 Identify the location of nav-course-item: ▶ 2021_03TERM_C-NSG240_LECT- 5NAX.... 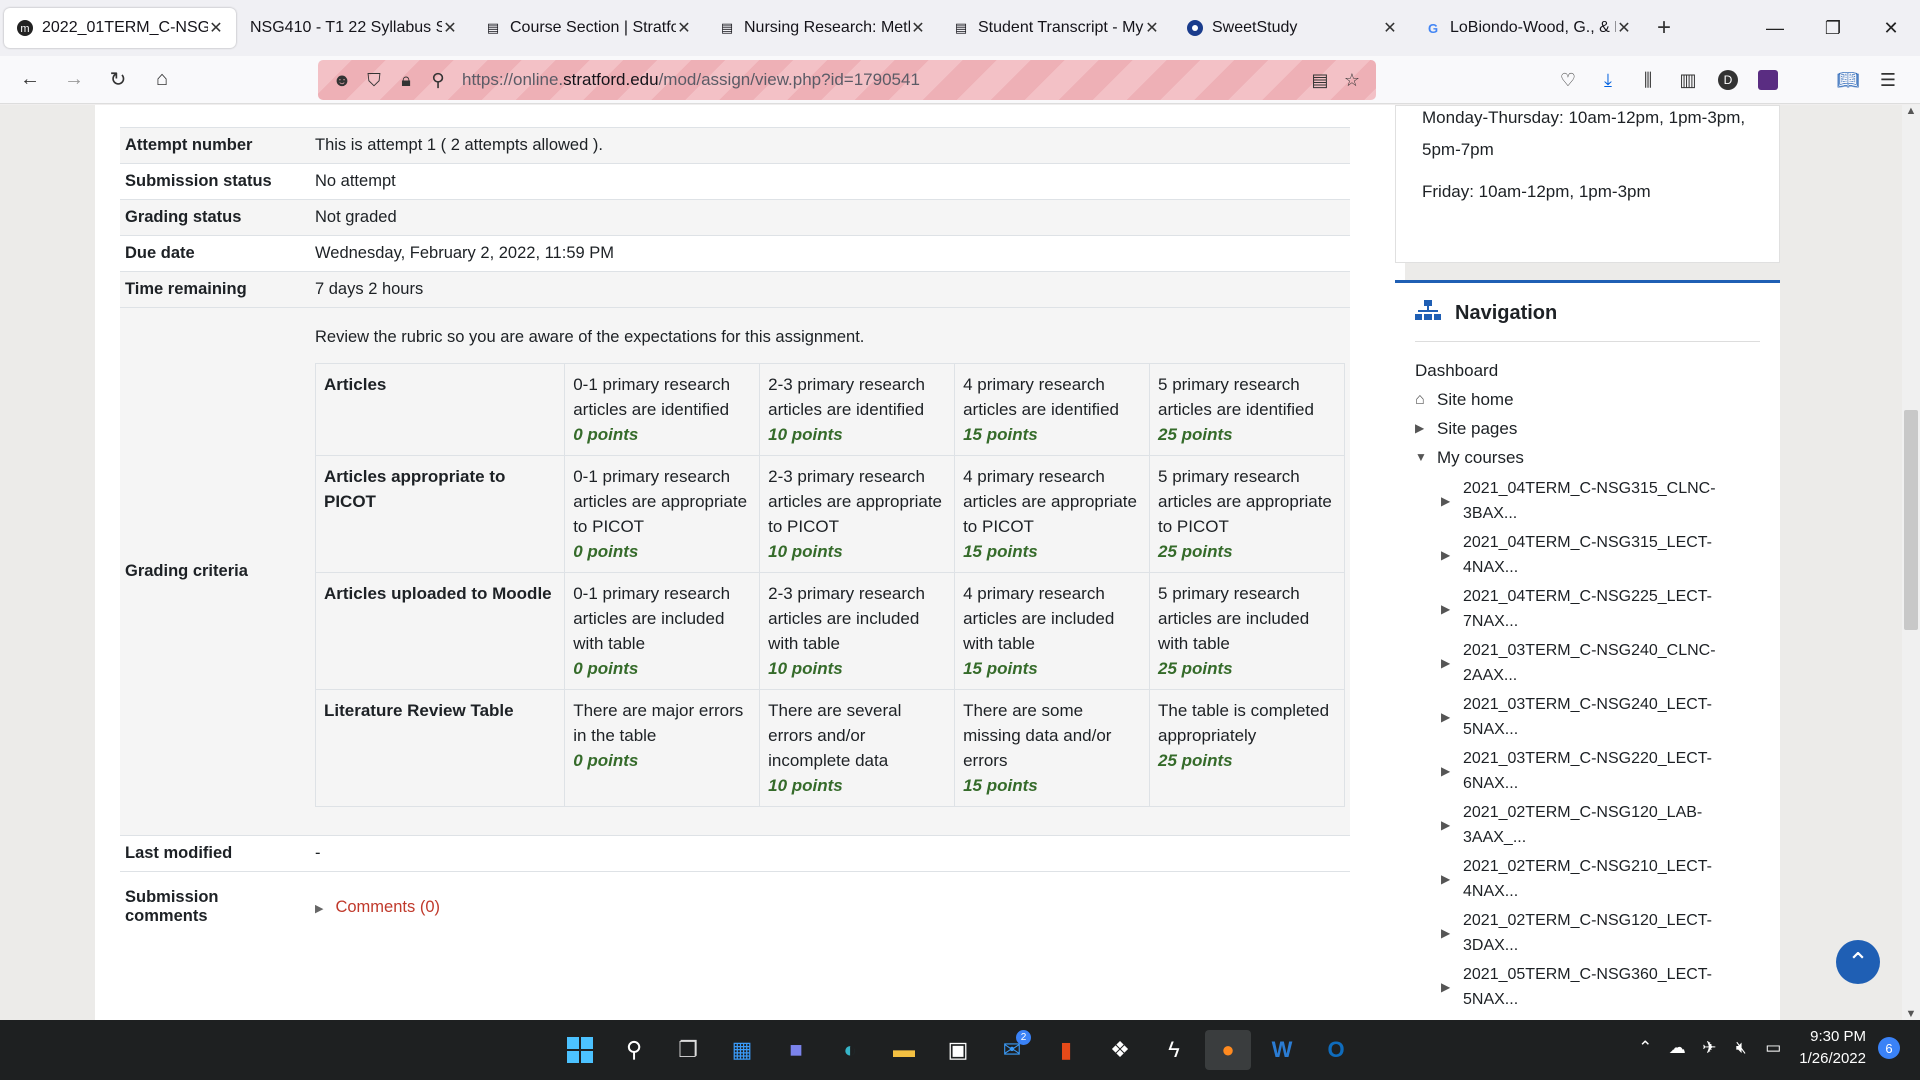
(1587, 717).